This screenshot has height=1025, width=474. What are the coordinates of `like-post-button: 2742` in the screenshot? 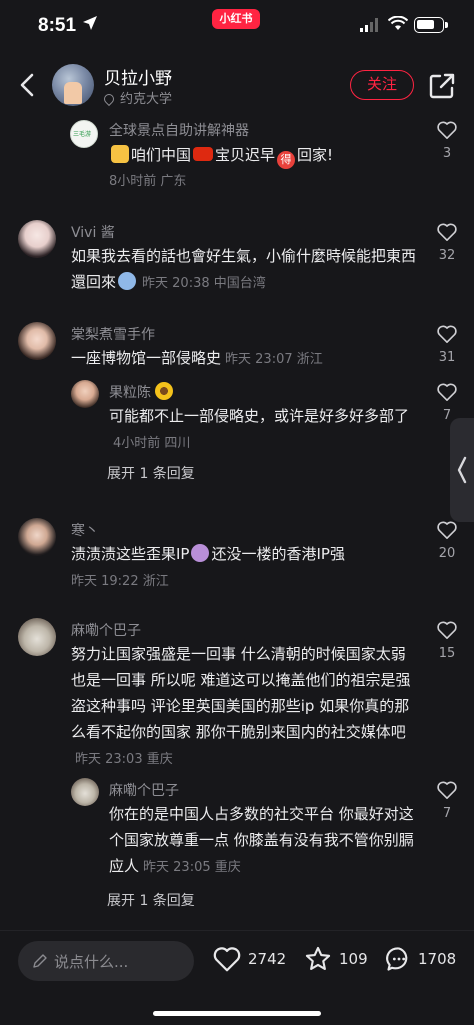 It's located at (250, 960).